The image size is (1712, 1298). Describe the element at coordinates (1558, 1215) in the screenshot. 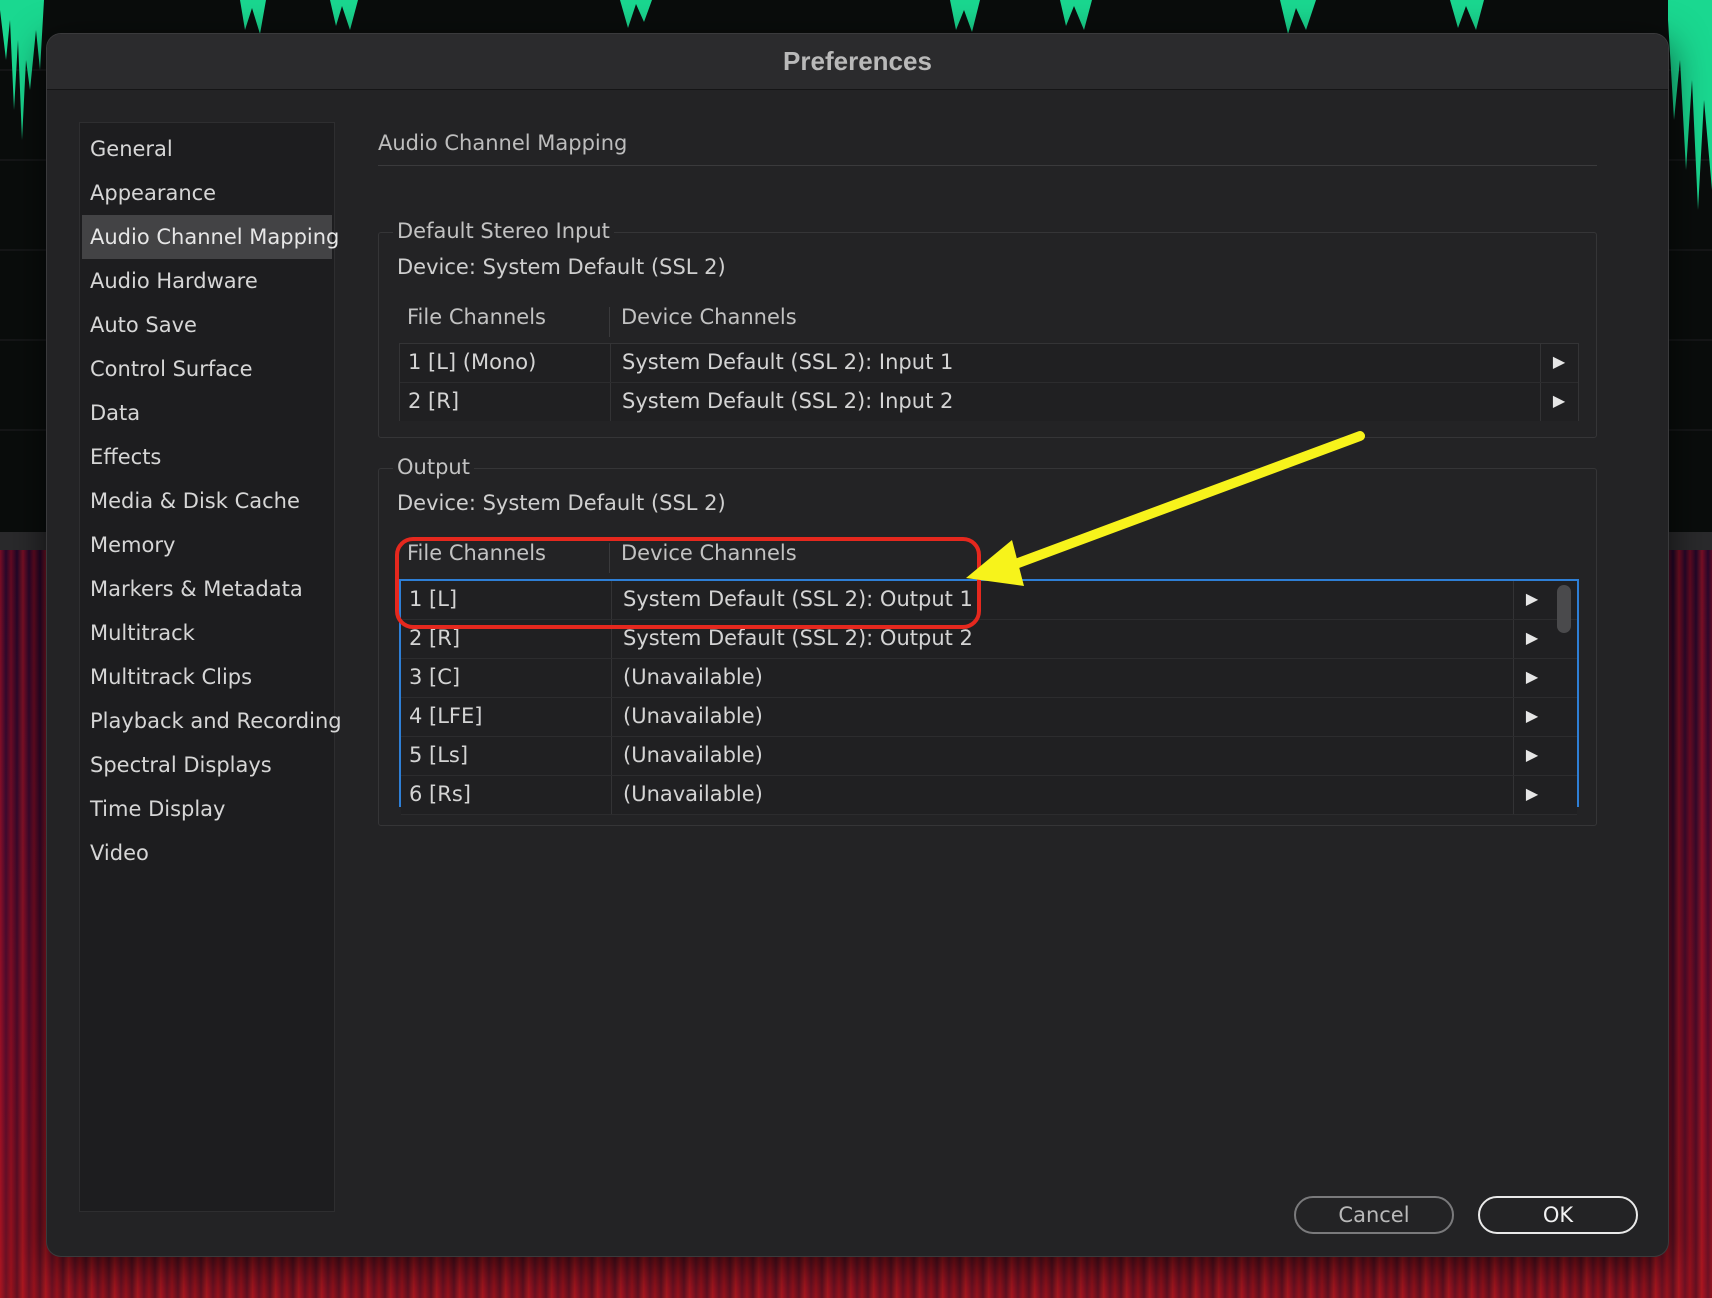

I see `ok-button: OK` at that location.